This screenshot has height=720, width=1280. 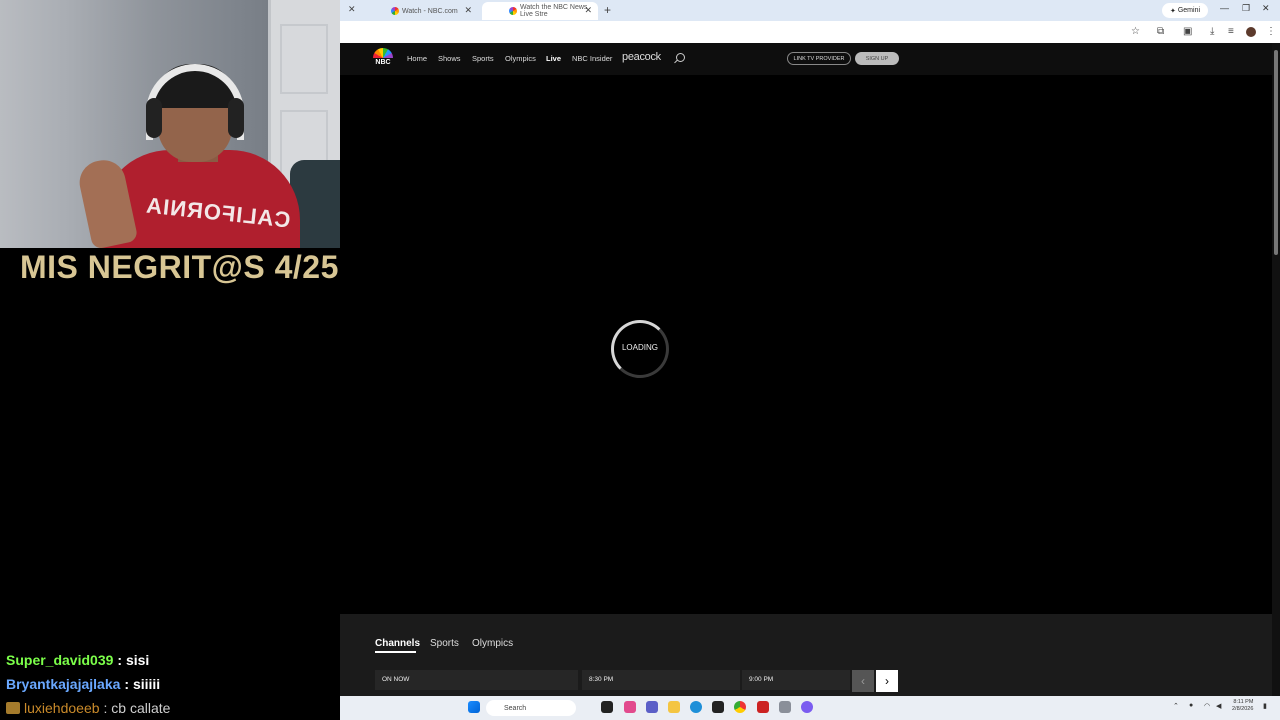 What do you see at coordinates (133, 660) in the screenshot?
I see `chat-text: : sisi` at bounding box center [133, 660].